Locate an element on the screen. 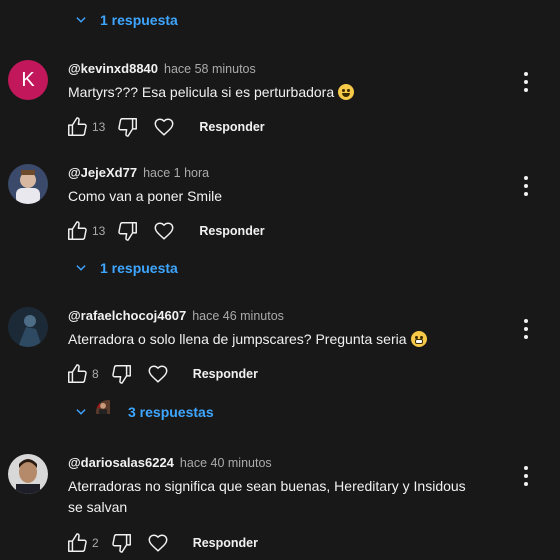  comment-header: @dariosalas6224 hace 40 minutos is located at coordinates (170, 463).